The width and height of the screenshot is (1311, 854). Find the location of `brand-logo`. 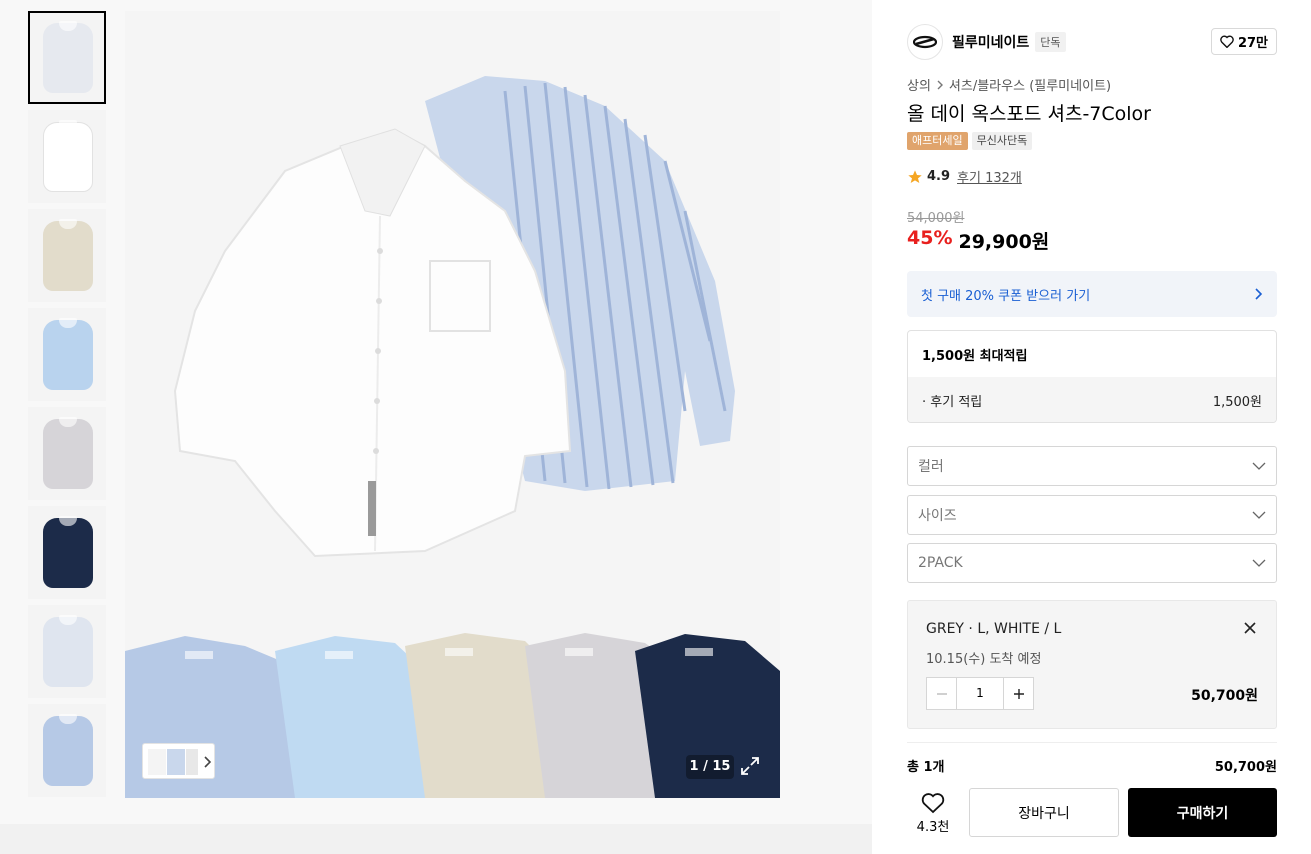

brand-logo is located at coordinates (925, 42).